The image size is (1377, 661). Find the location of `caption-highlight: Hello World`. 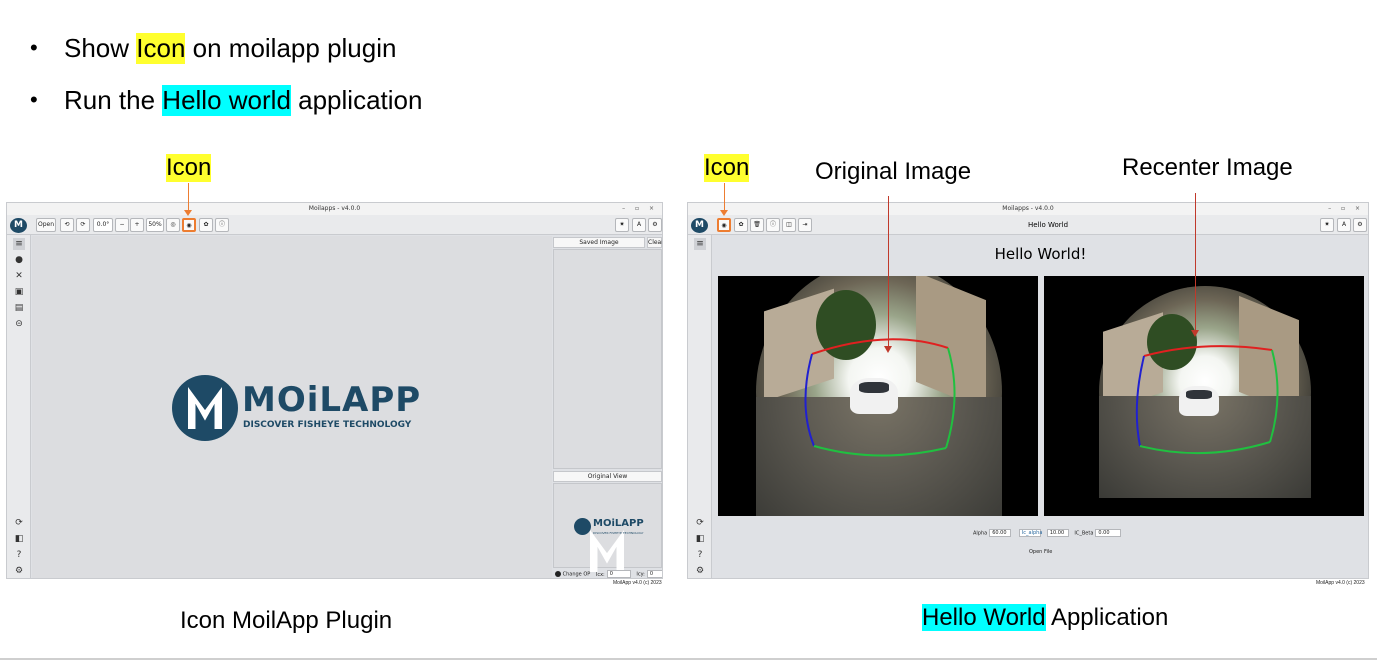

caption-highlight: Hello World is located at coordinates (984, 617).